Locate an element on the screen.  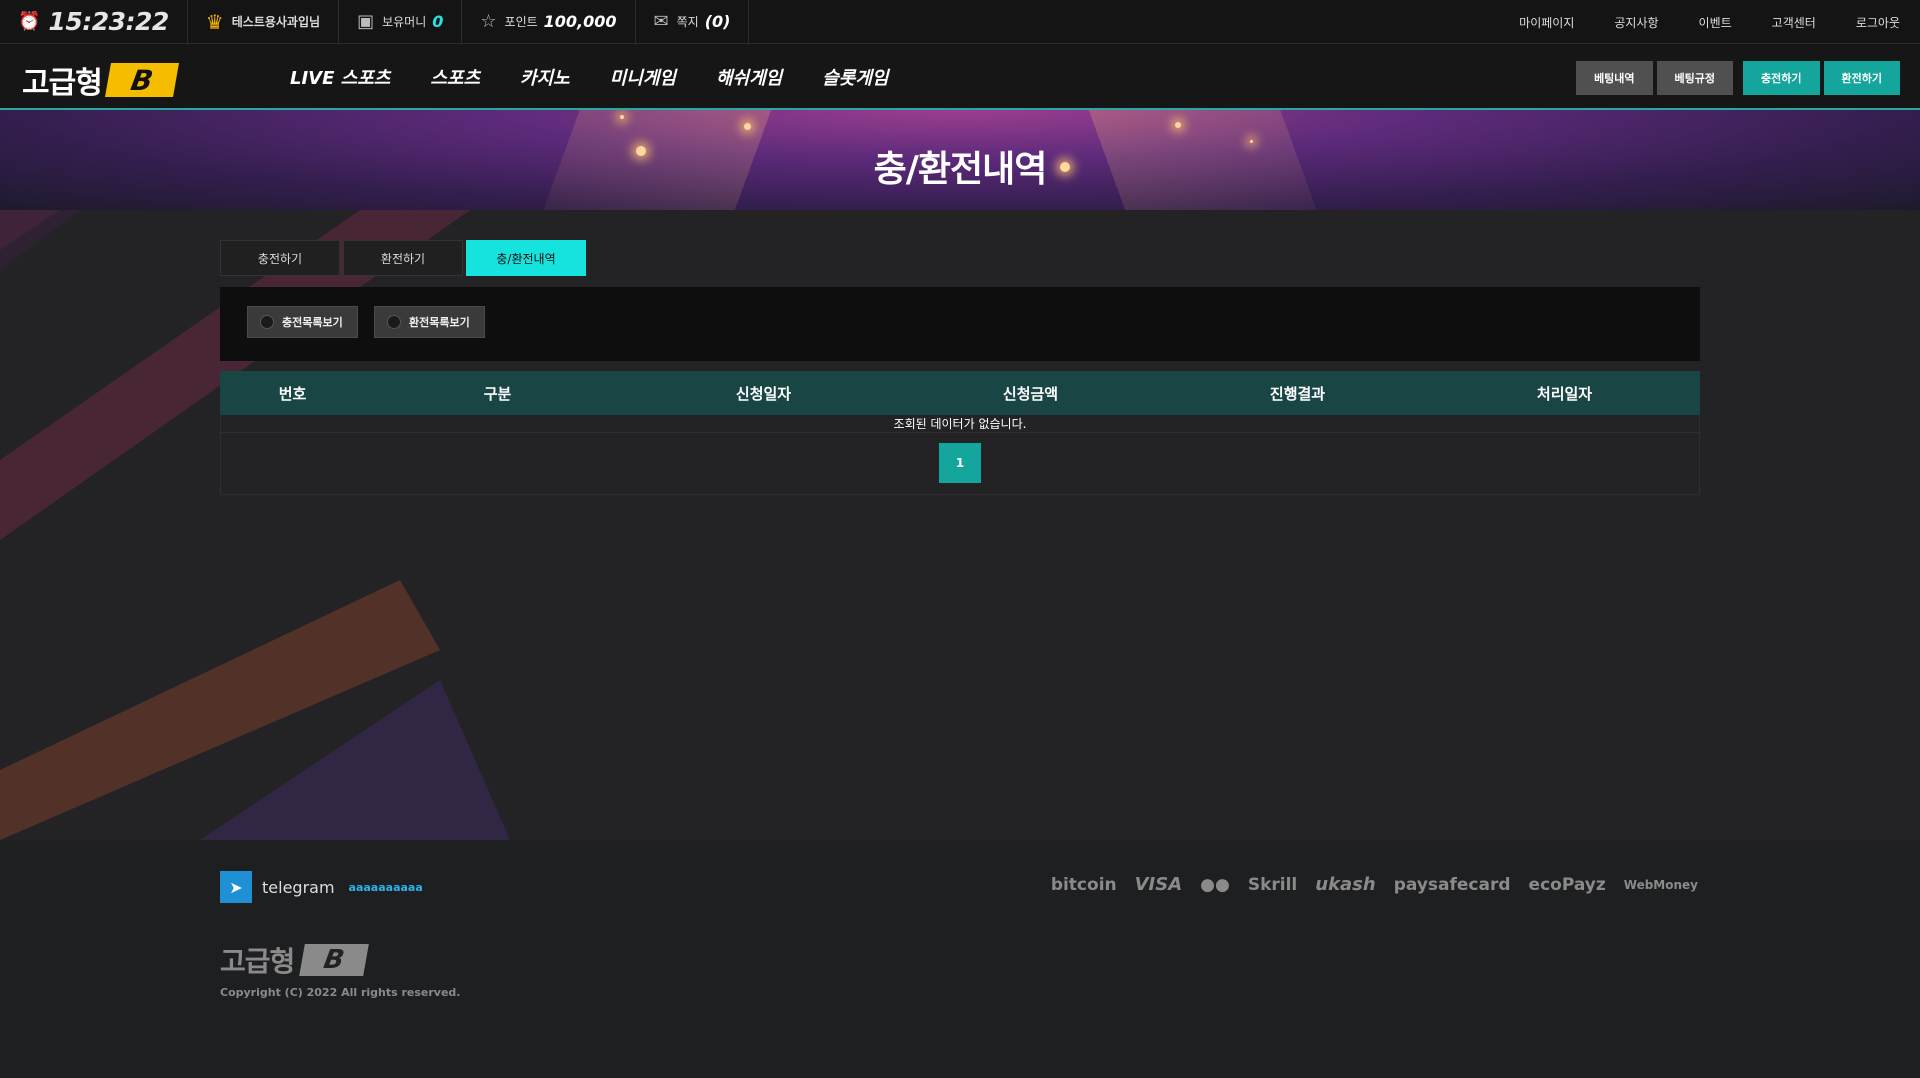
point-info: ☆ 포인트 100,000 is located at coordinates (549, 22).